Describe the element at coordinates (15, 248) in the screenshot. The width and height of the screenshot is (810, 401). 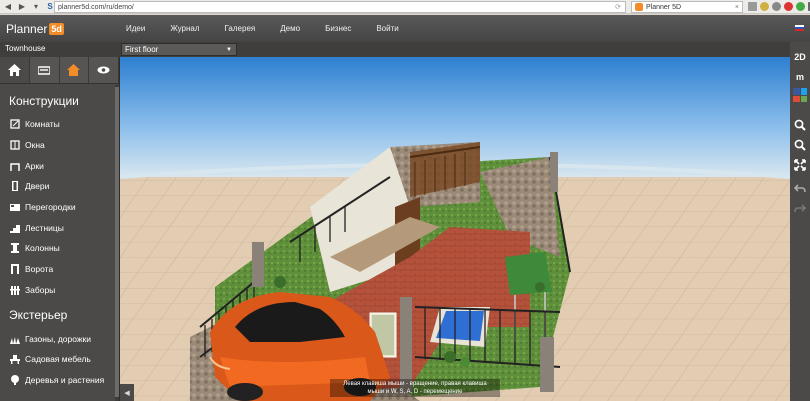
I see `column-icon` at that location.